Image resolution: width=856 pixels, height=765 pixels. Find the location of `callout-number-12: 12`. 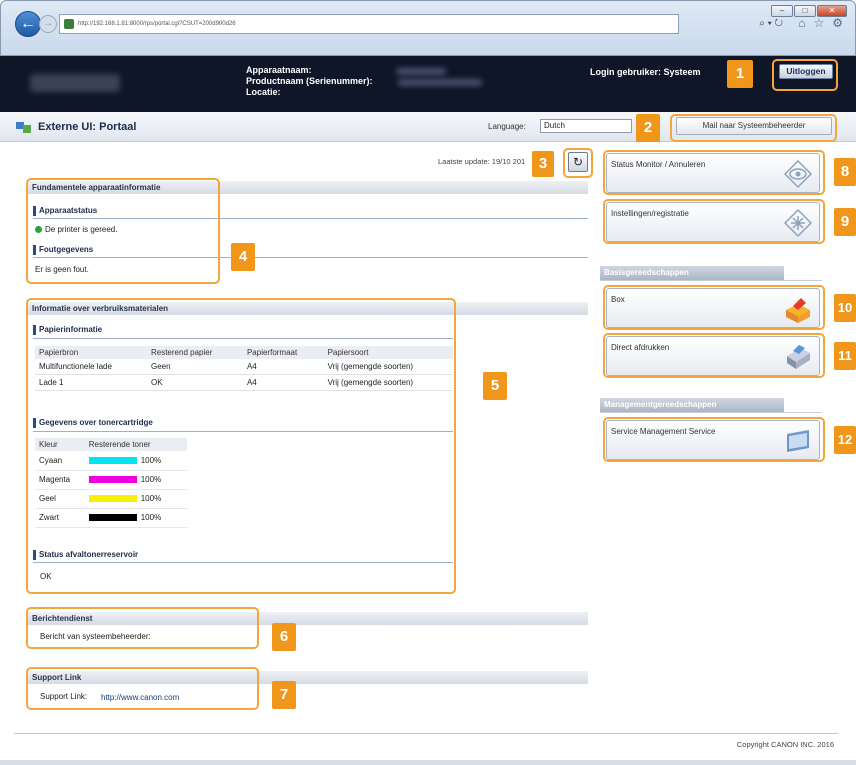

callout-number-12: 12 is located at coordinates (845, 440).